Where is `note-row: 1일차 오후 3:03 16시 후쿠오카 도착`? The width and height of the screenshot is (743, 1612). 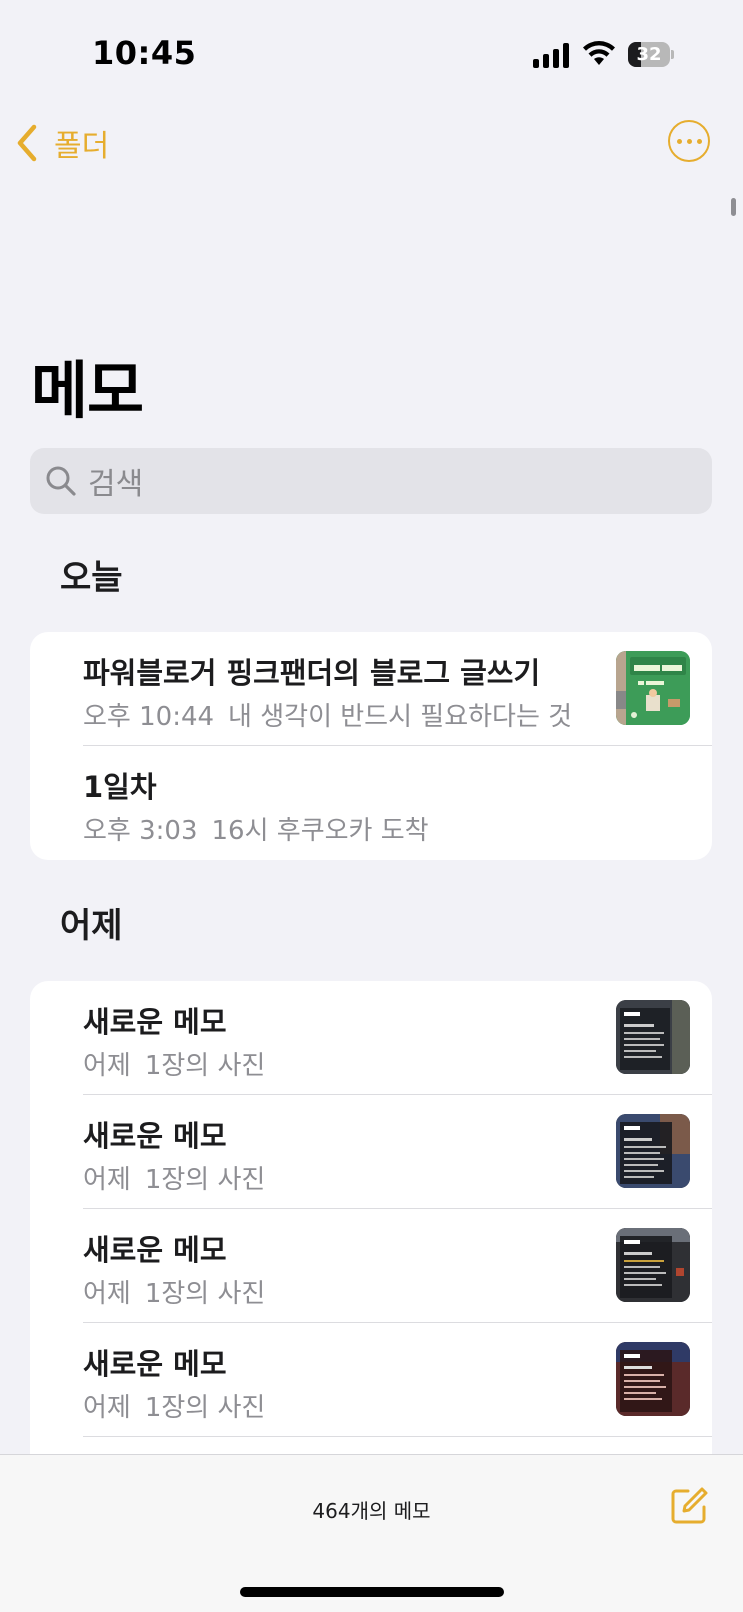 note-row: 1일차 오후 3:03 16시 후쿠오카 도착 is located at coordinates (371, 803).